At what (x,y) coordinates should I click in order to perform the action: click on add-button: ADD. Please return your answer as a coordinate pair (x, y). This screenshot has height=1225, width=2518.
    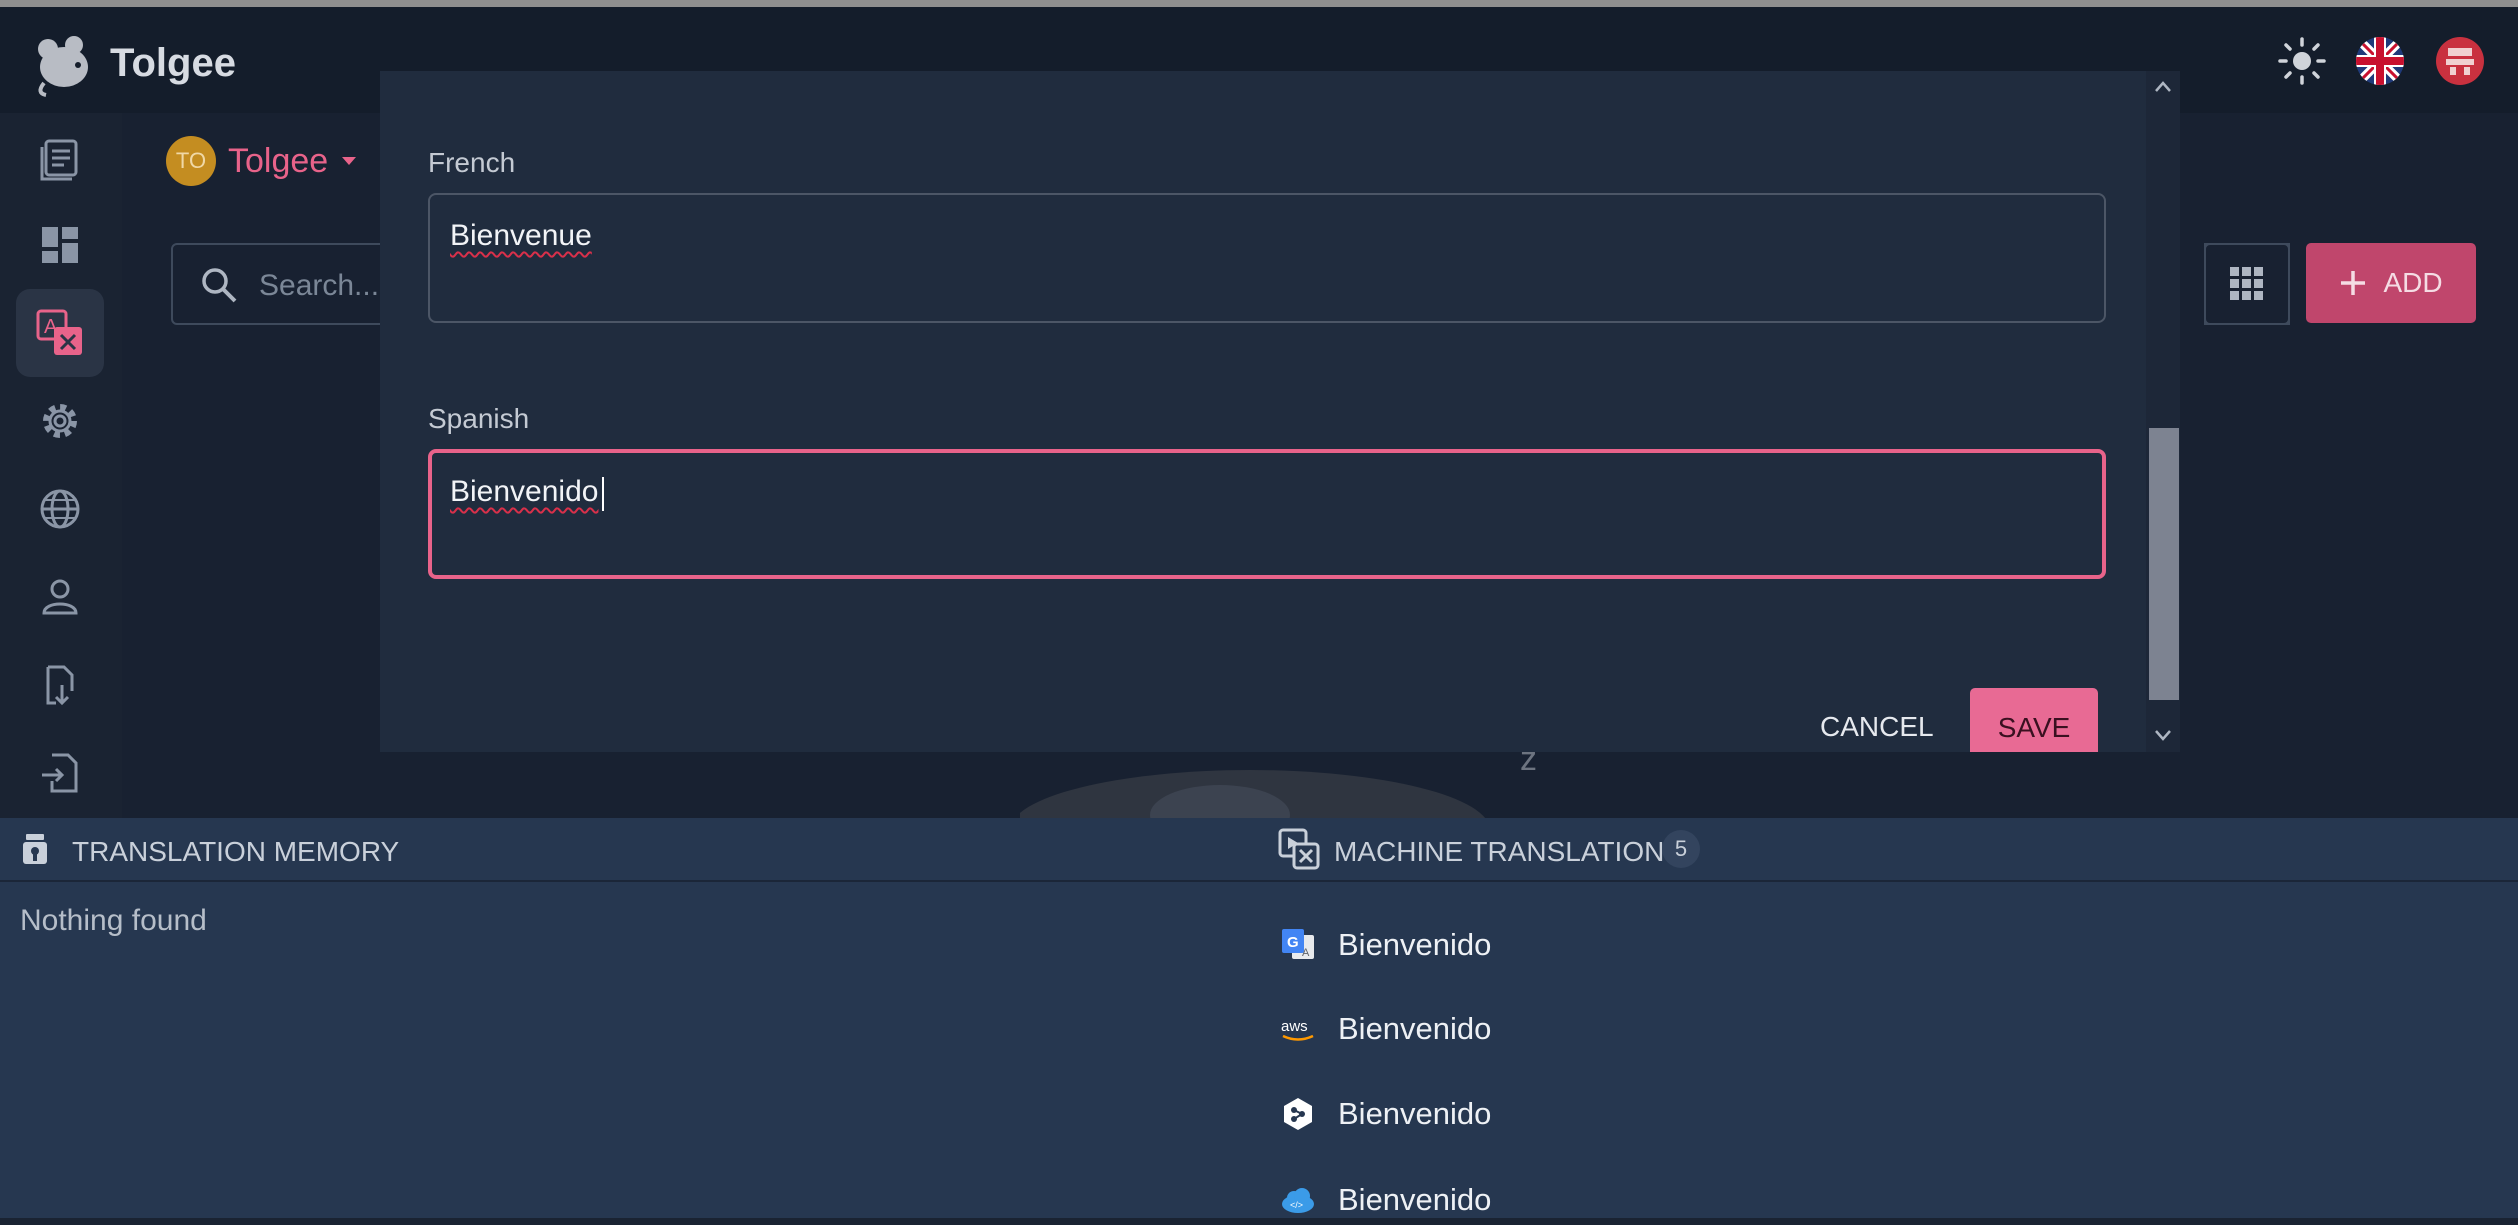
    Looking at the image, I should click on (2391, 283).